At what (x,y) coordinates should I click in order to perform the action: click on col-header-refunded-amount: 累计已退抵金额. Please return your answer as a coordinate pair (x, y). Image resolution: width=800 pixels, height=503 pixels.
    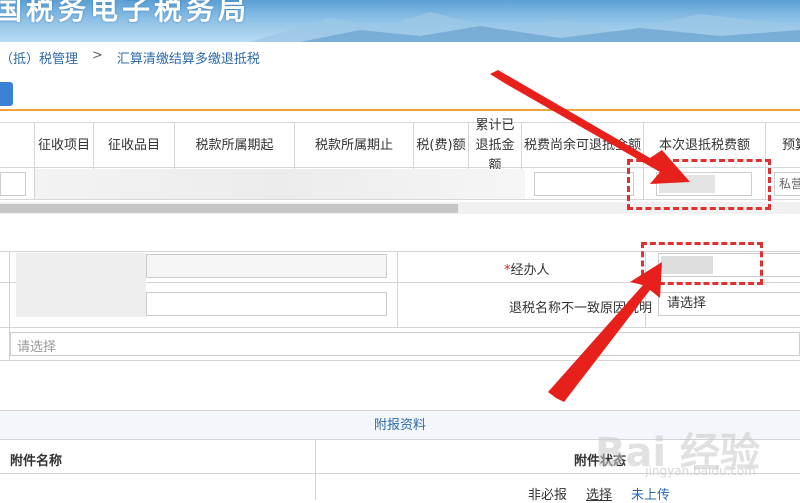
    Looking at the image, I should click on (494, 145).